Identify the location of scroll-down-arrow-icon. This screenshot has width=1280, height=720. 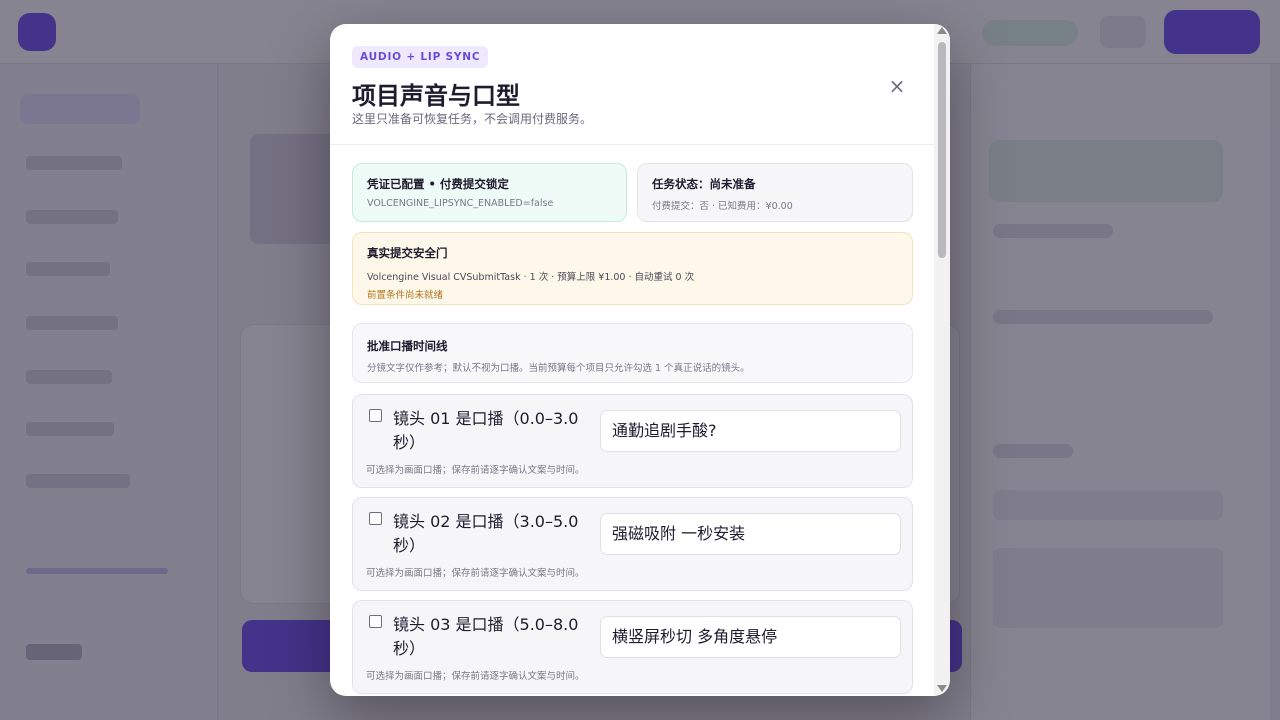
(942, 688).